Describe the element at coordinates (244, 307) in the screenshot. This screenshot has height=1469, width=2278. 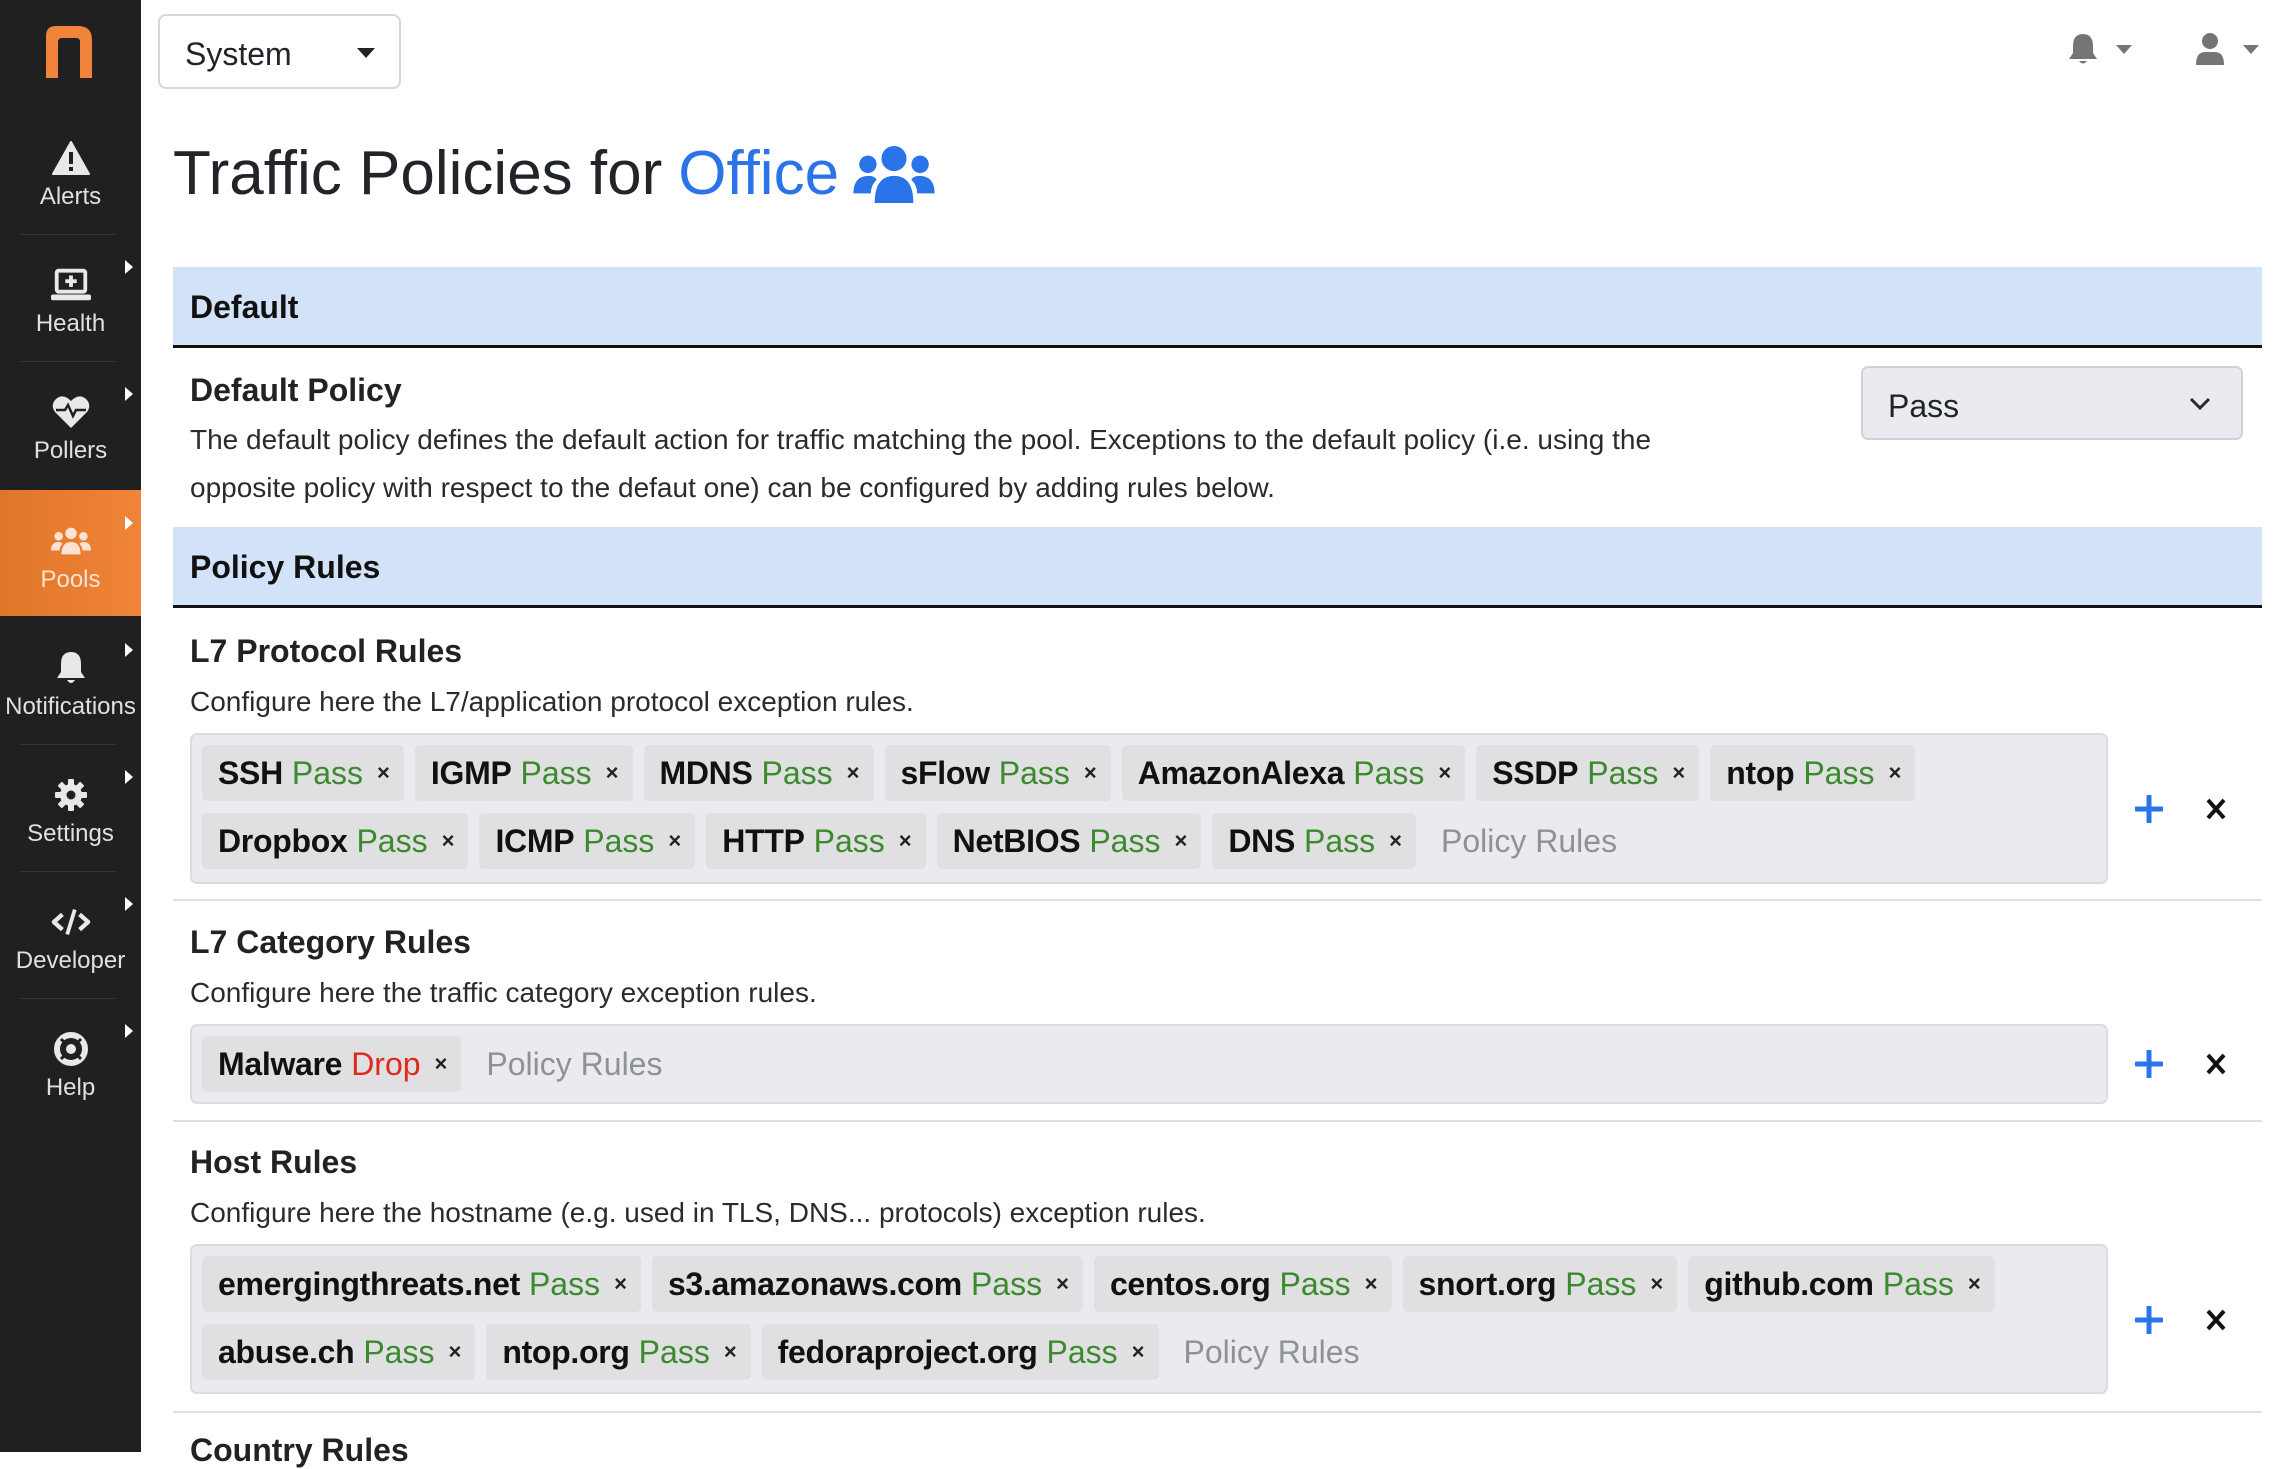
I see `section-header-title: Default` at that location.